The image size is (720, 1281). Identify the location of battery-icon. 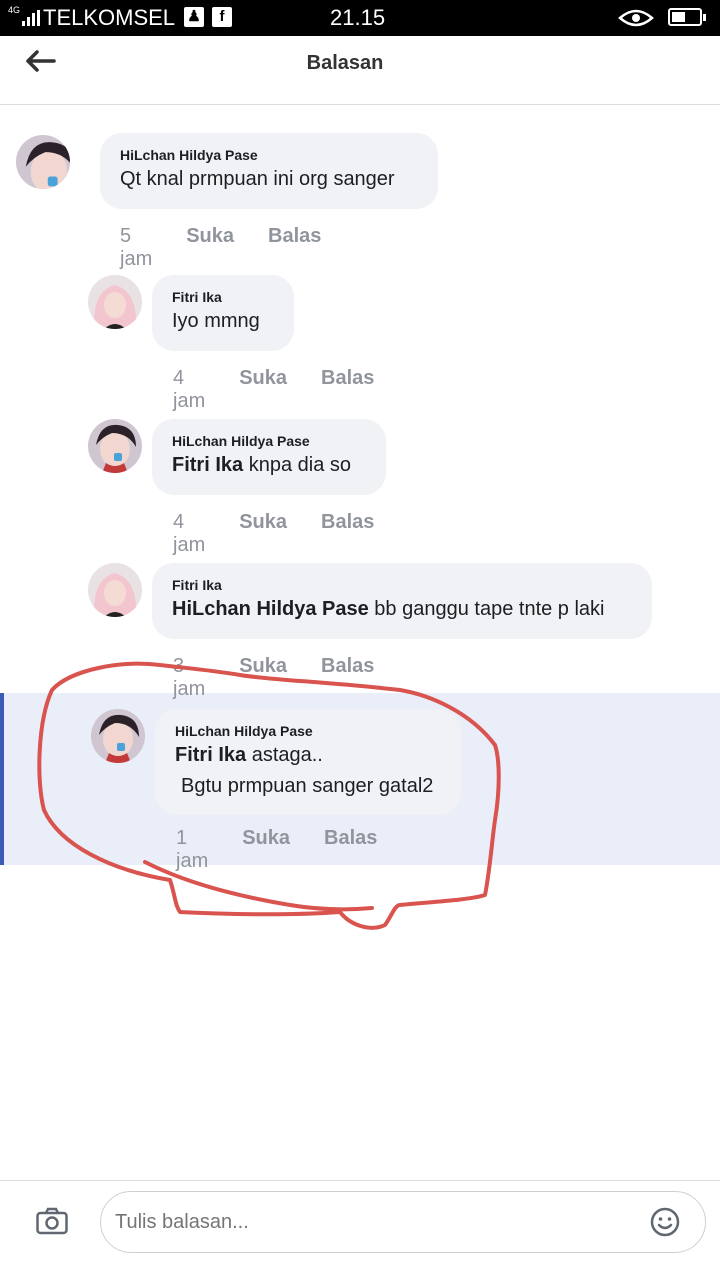
(687, 17).